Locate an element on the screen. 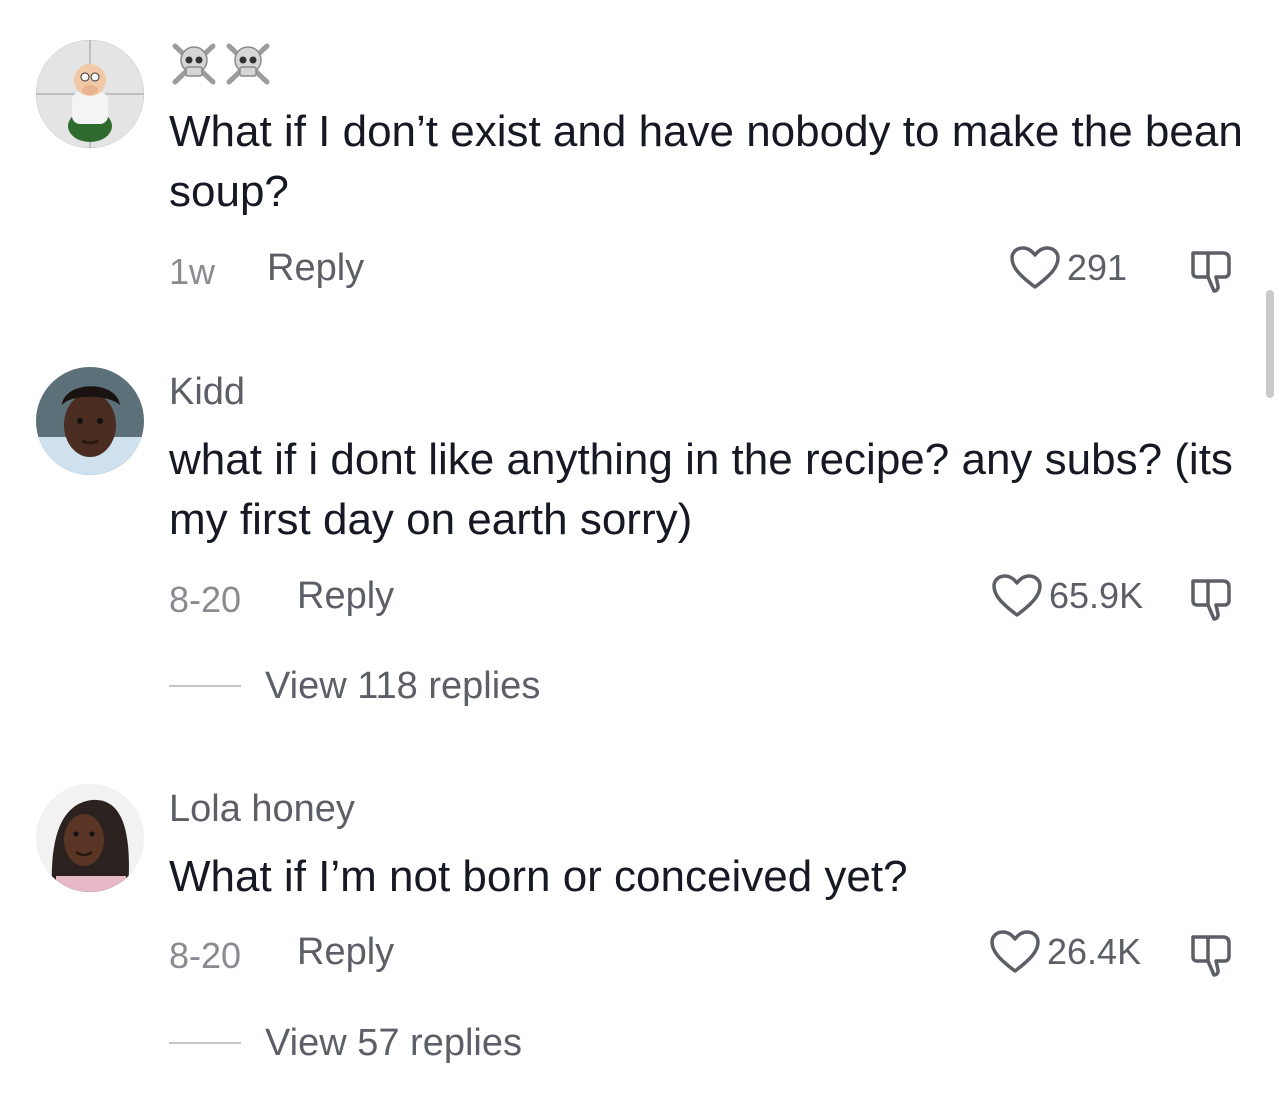 This screenshot has height=1107, width=1284. like-button: 26.4K is located at coordinates (1065, 952).